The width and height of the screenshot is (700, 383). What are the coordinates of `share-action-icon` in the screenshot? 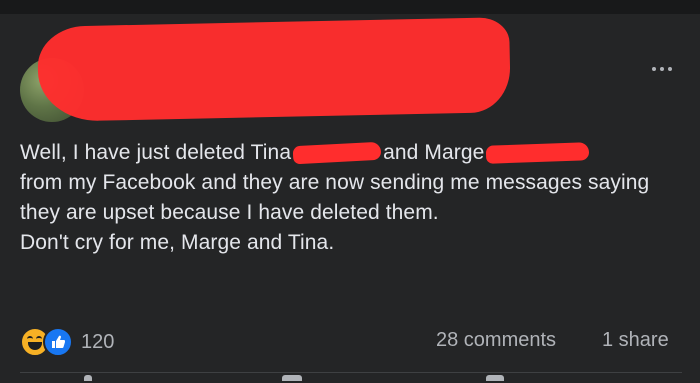 It's located at (495, 378).